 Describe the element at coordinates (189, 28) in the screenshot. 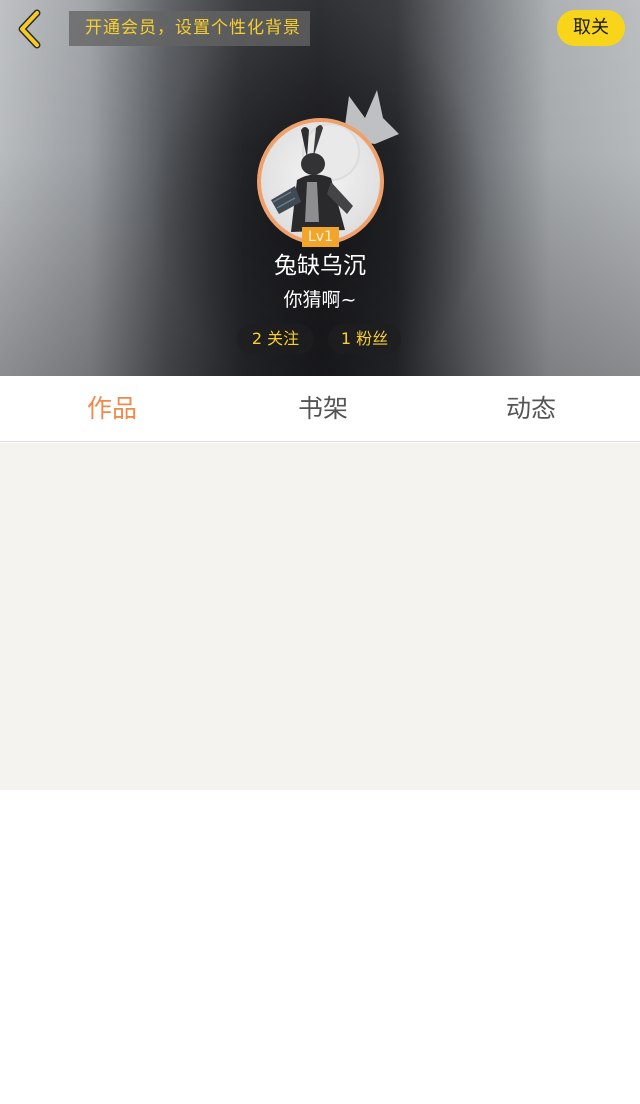

I see `vip-background-banner: 开通会员，设置个性化背景` at that location.